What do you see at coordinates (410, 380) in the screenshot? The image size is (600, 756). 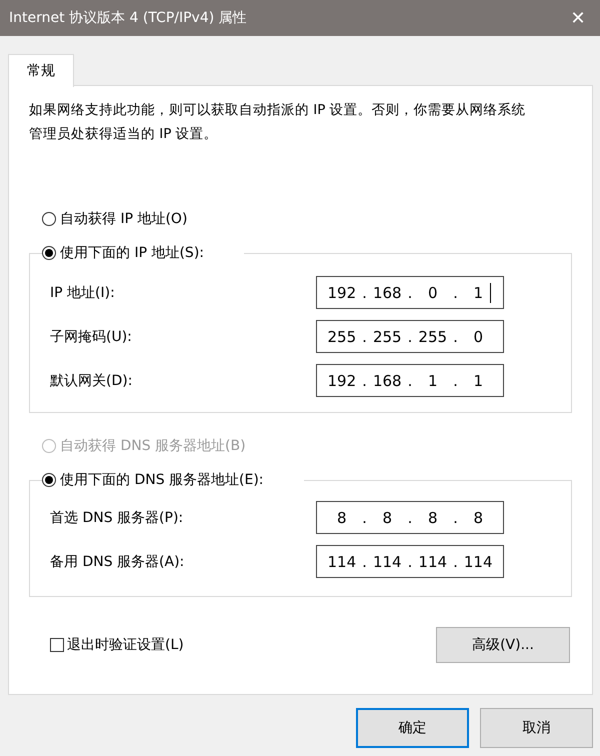 I see `ip-address-field: 192 . 168 . 1 . 1` at bounding box center [410, 380].